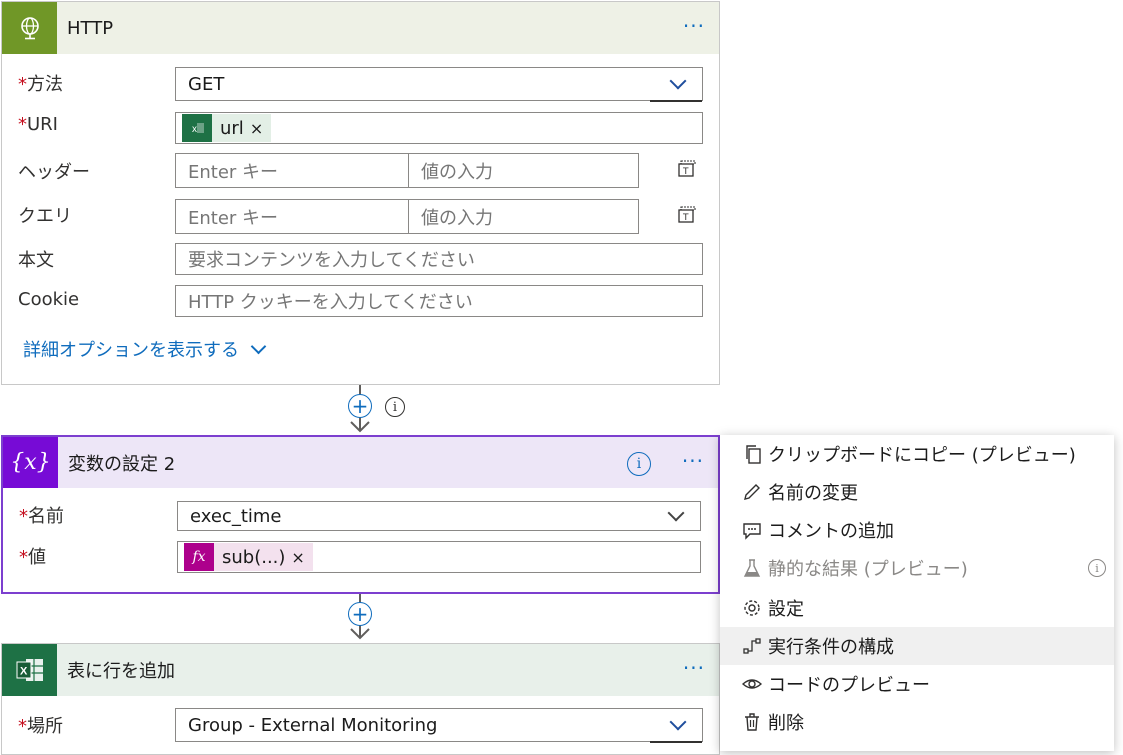 This screenshot has width=1123, height=755. Describe the element at coordinates (206, 84) in the screenshot. I see `method-value: GET` at that location.